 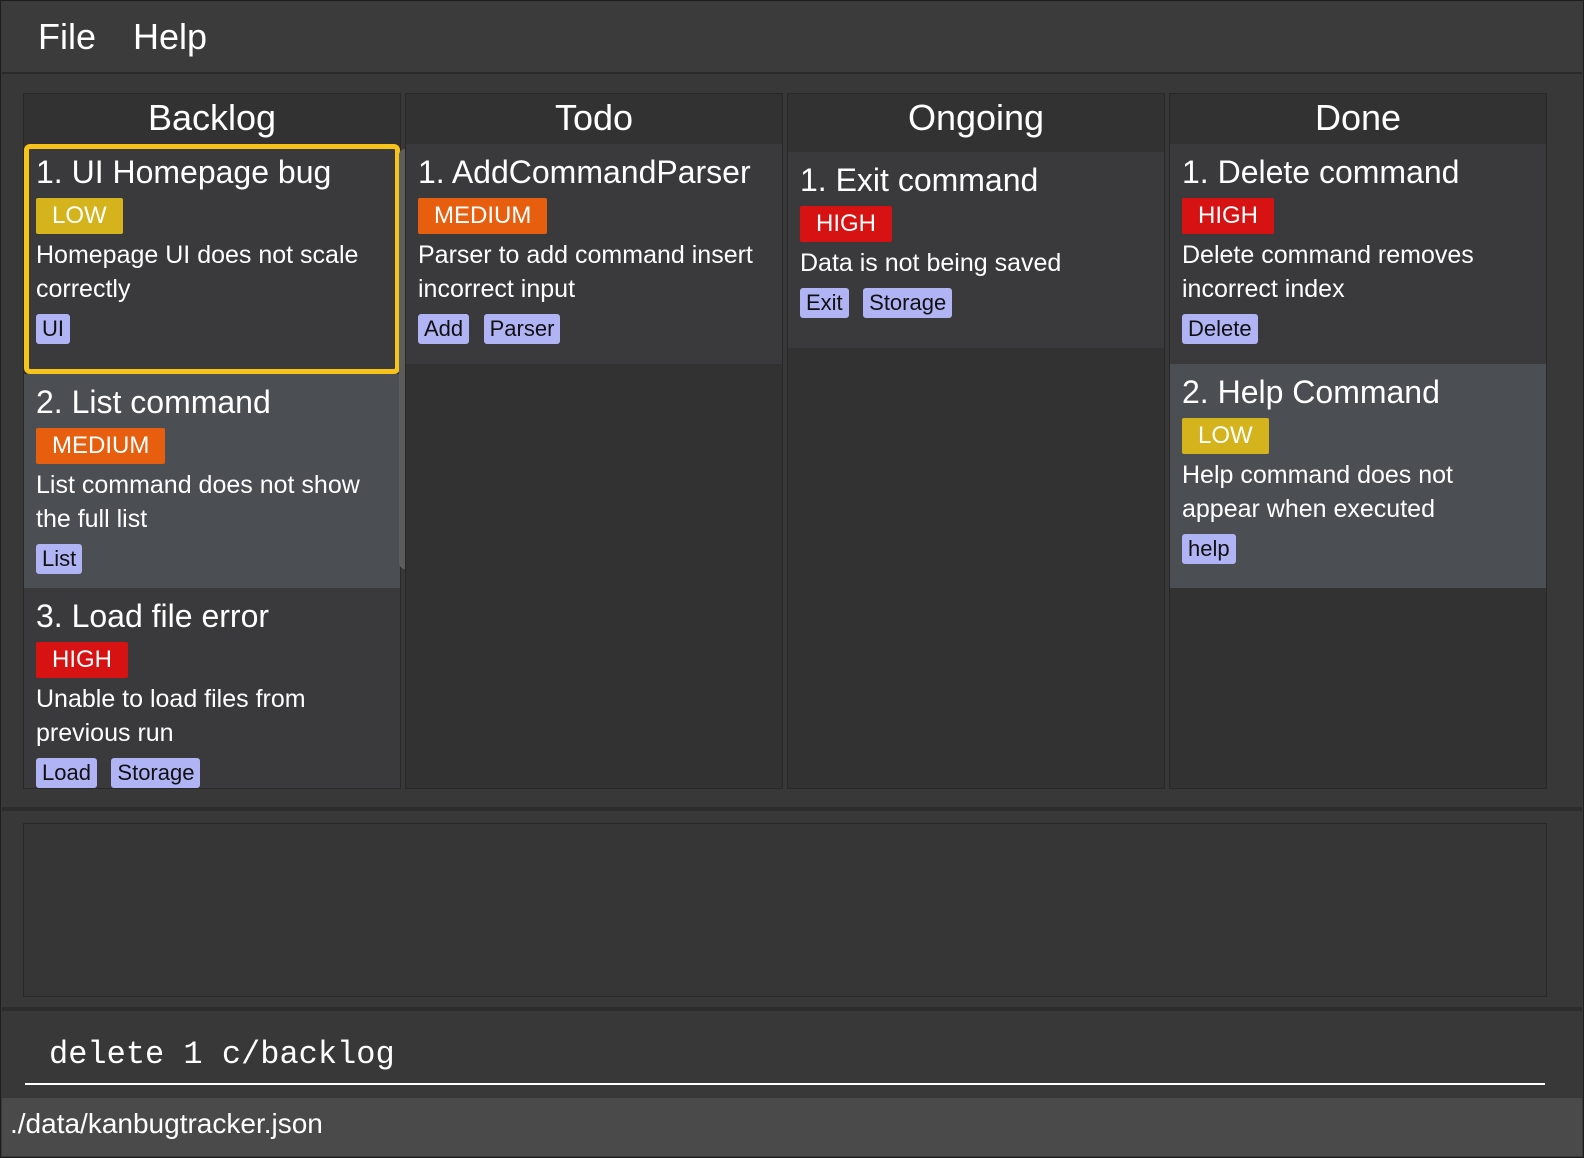 I want to click on task-title: 2. Help Command, so click(x=1311, y=392).